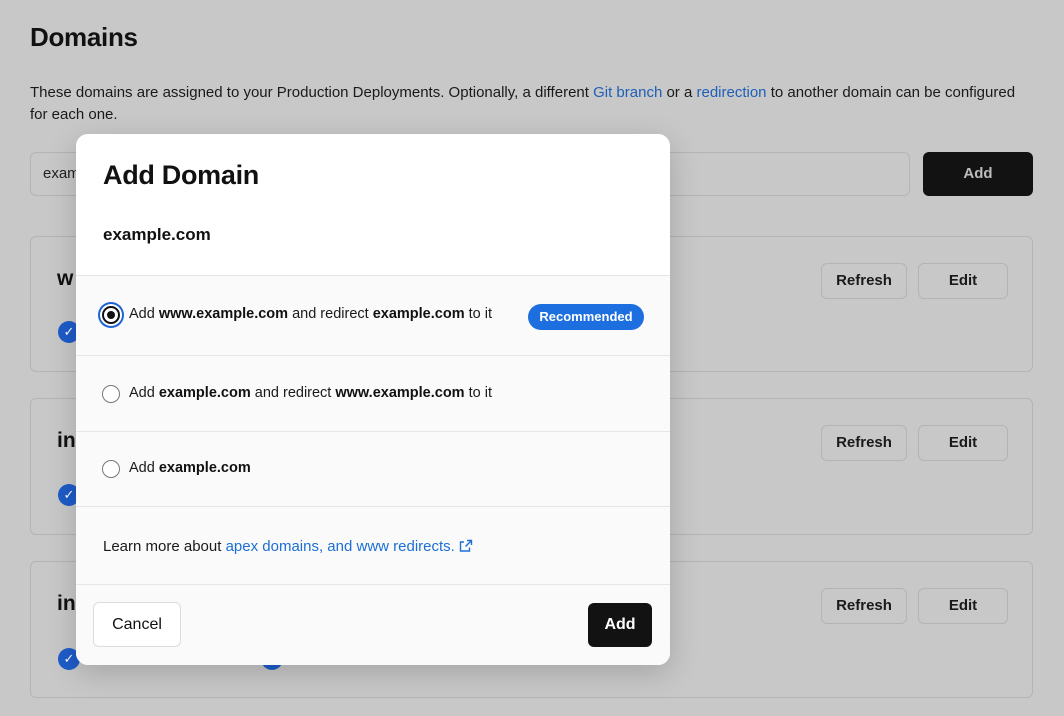  I want to click on modal-footer: Cancel Add, so click(373, 625).